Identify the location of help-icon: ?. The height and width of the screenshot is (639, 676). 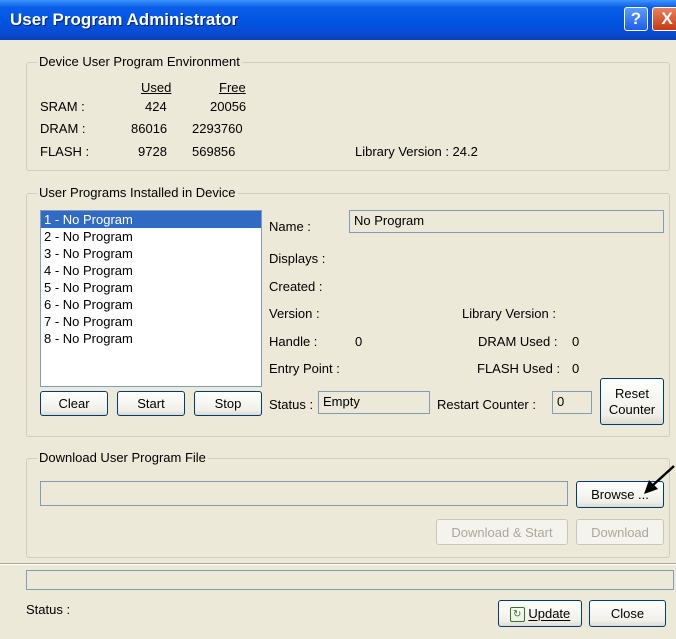
(636, 18).